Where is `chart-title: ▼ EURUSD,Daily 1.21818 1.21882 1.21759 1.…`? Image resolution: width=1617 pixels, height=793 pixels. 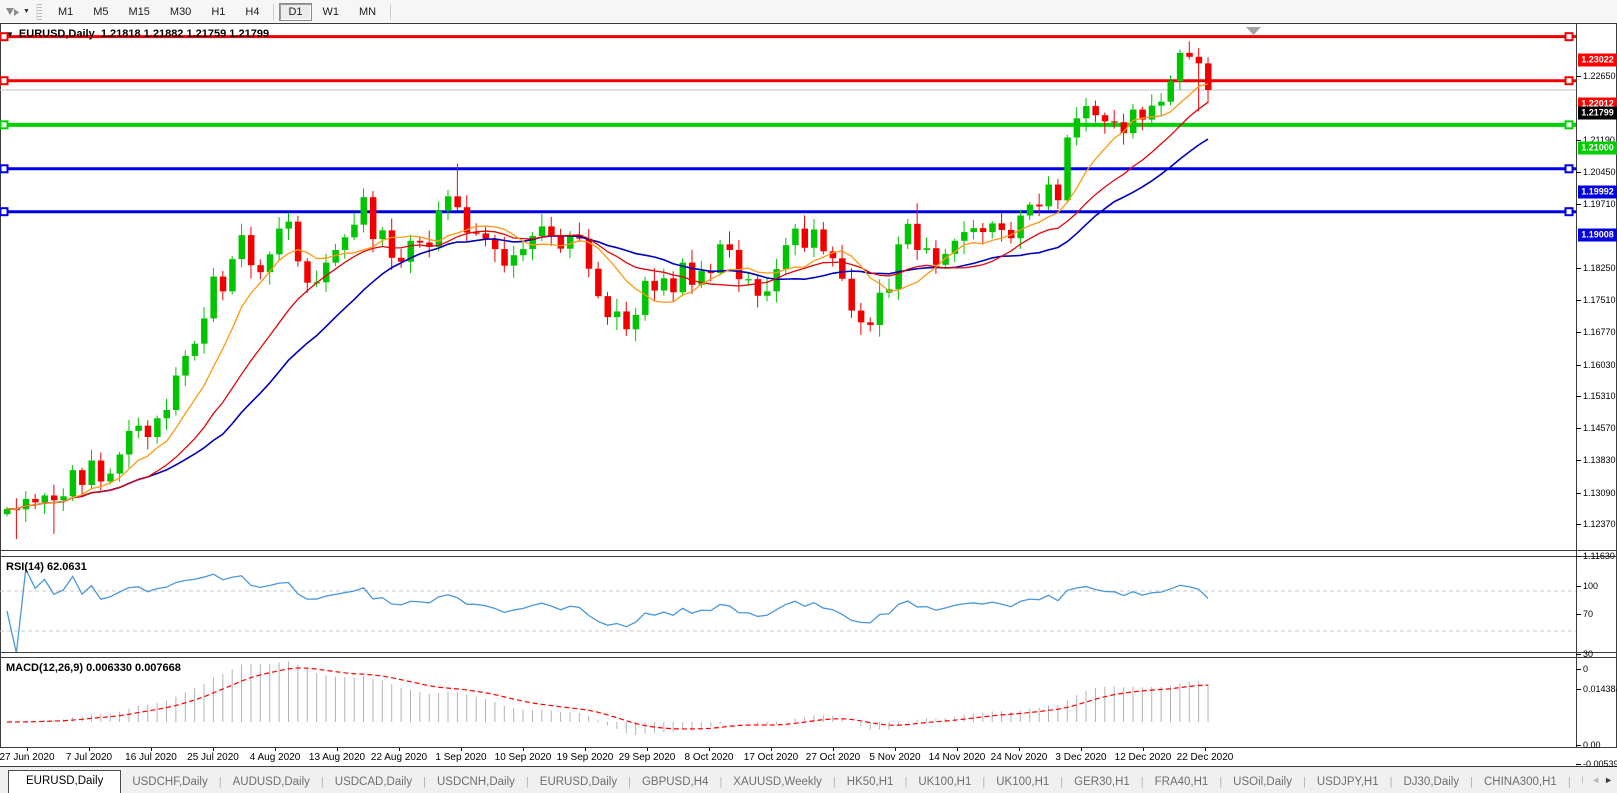 chart-title: ▼ EURUSD,Daily 1.21818 1.21882 1.21759 1.… is located at coordinates (137, 34).